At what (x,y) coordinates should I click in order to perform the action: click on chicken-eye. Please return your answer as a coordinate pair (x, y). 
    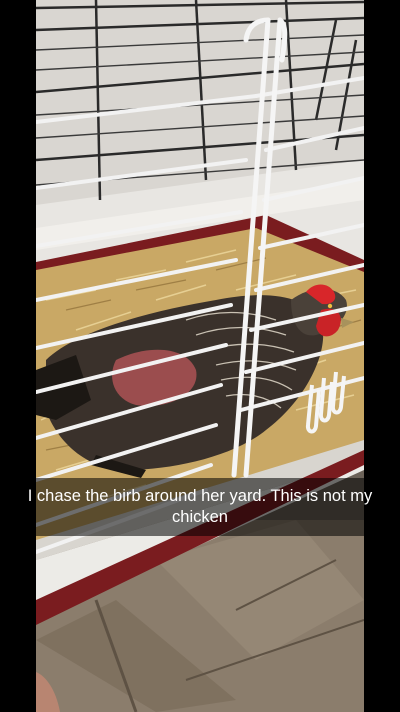
    Looking at the image, I should click on (330, 306).